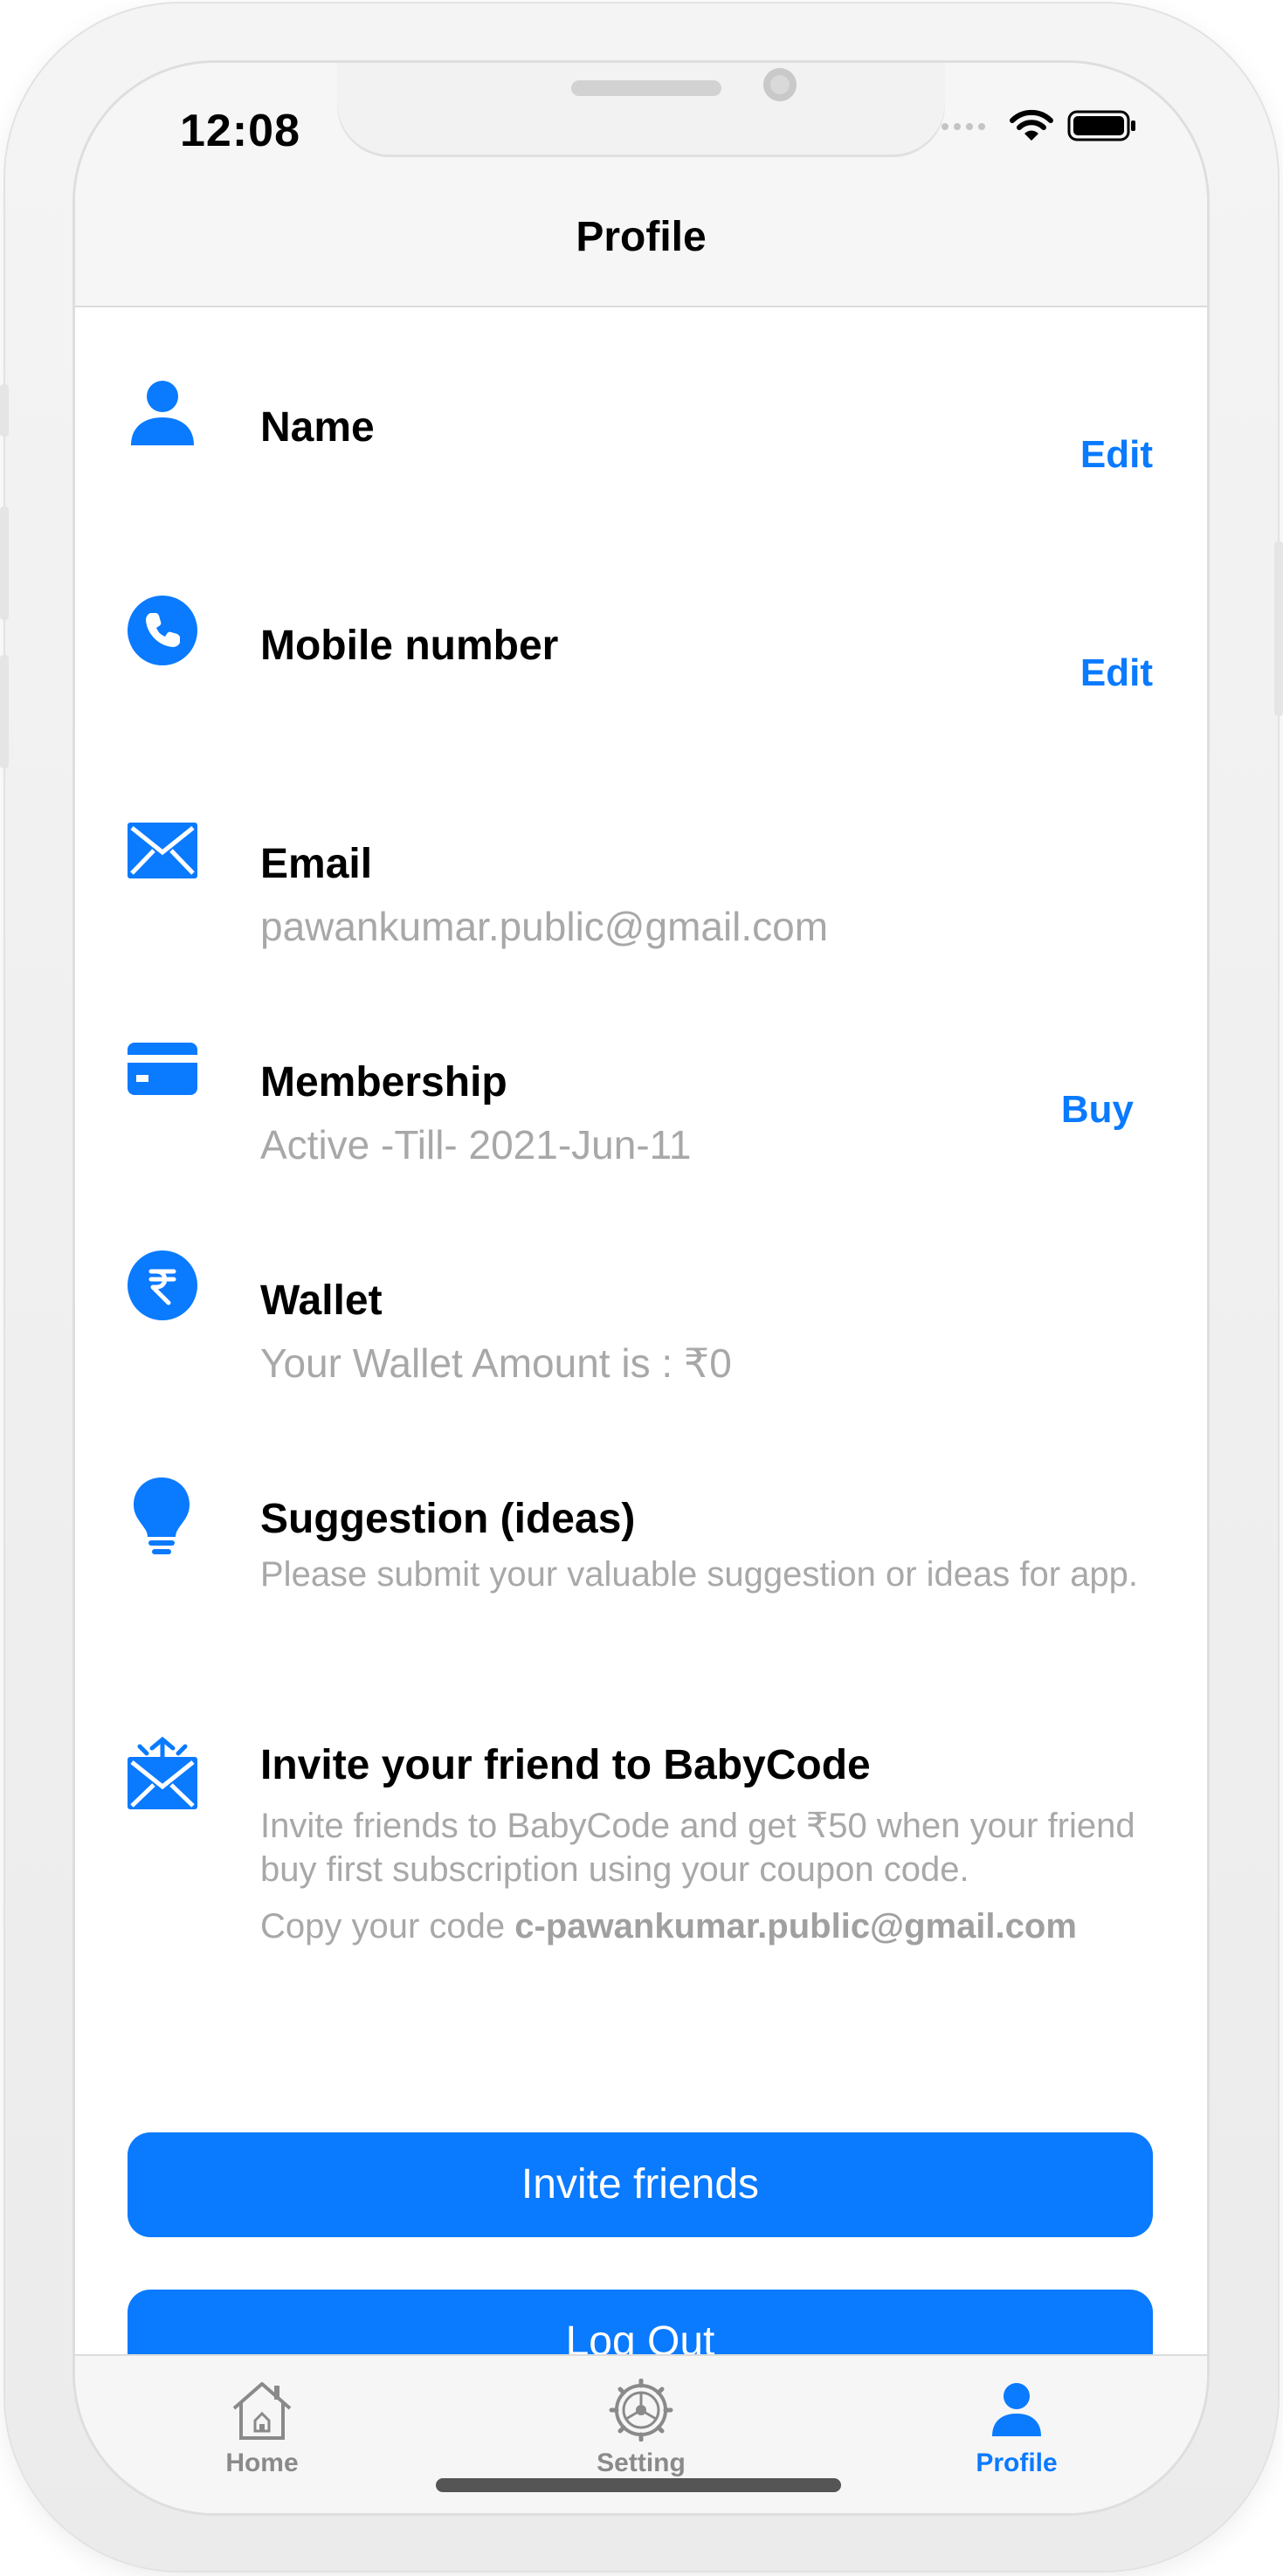 This screenshot has width=1283, height=2576. What do you see at coordinates (646, 88) in the screenshot?
I see `speaker-grille` at bounding box center [646, 88].